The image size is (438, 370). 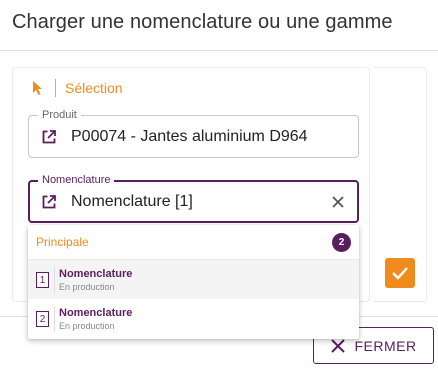 What do you see at coordinates (189, 136) in the screenshot?
I see `produit-value: P00074 - Jantes aluminium D964` at bounding box center [189, 136].